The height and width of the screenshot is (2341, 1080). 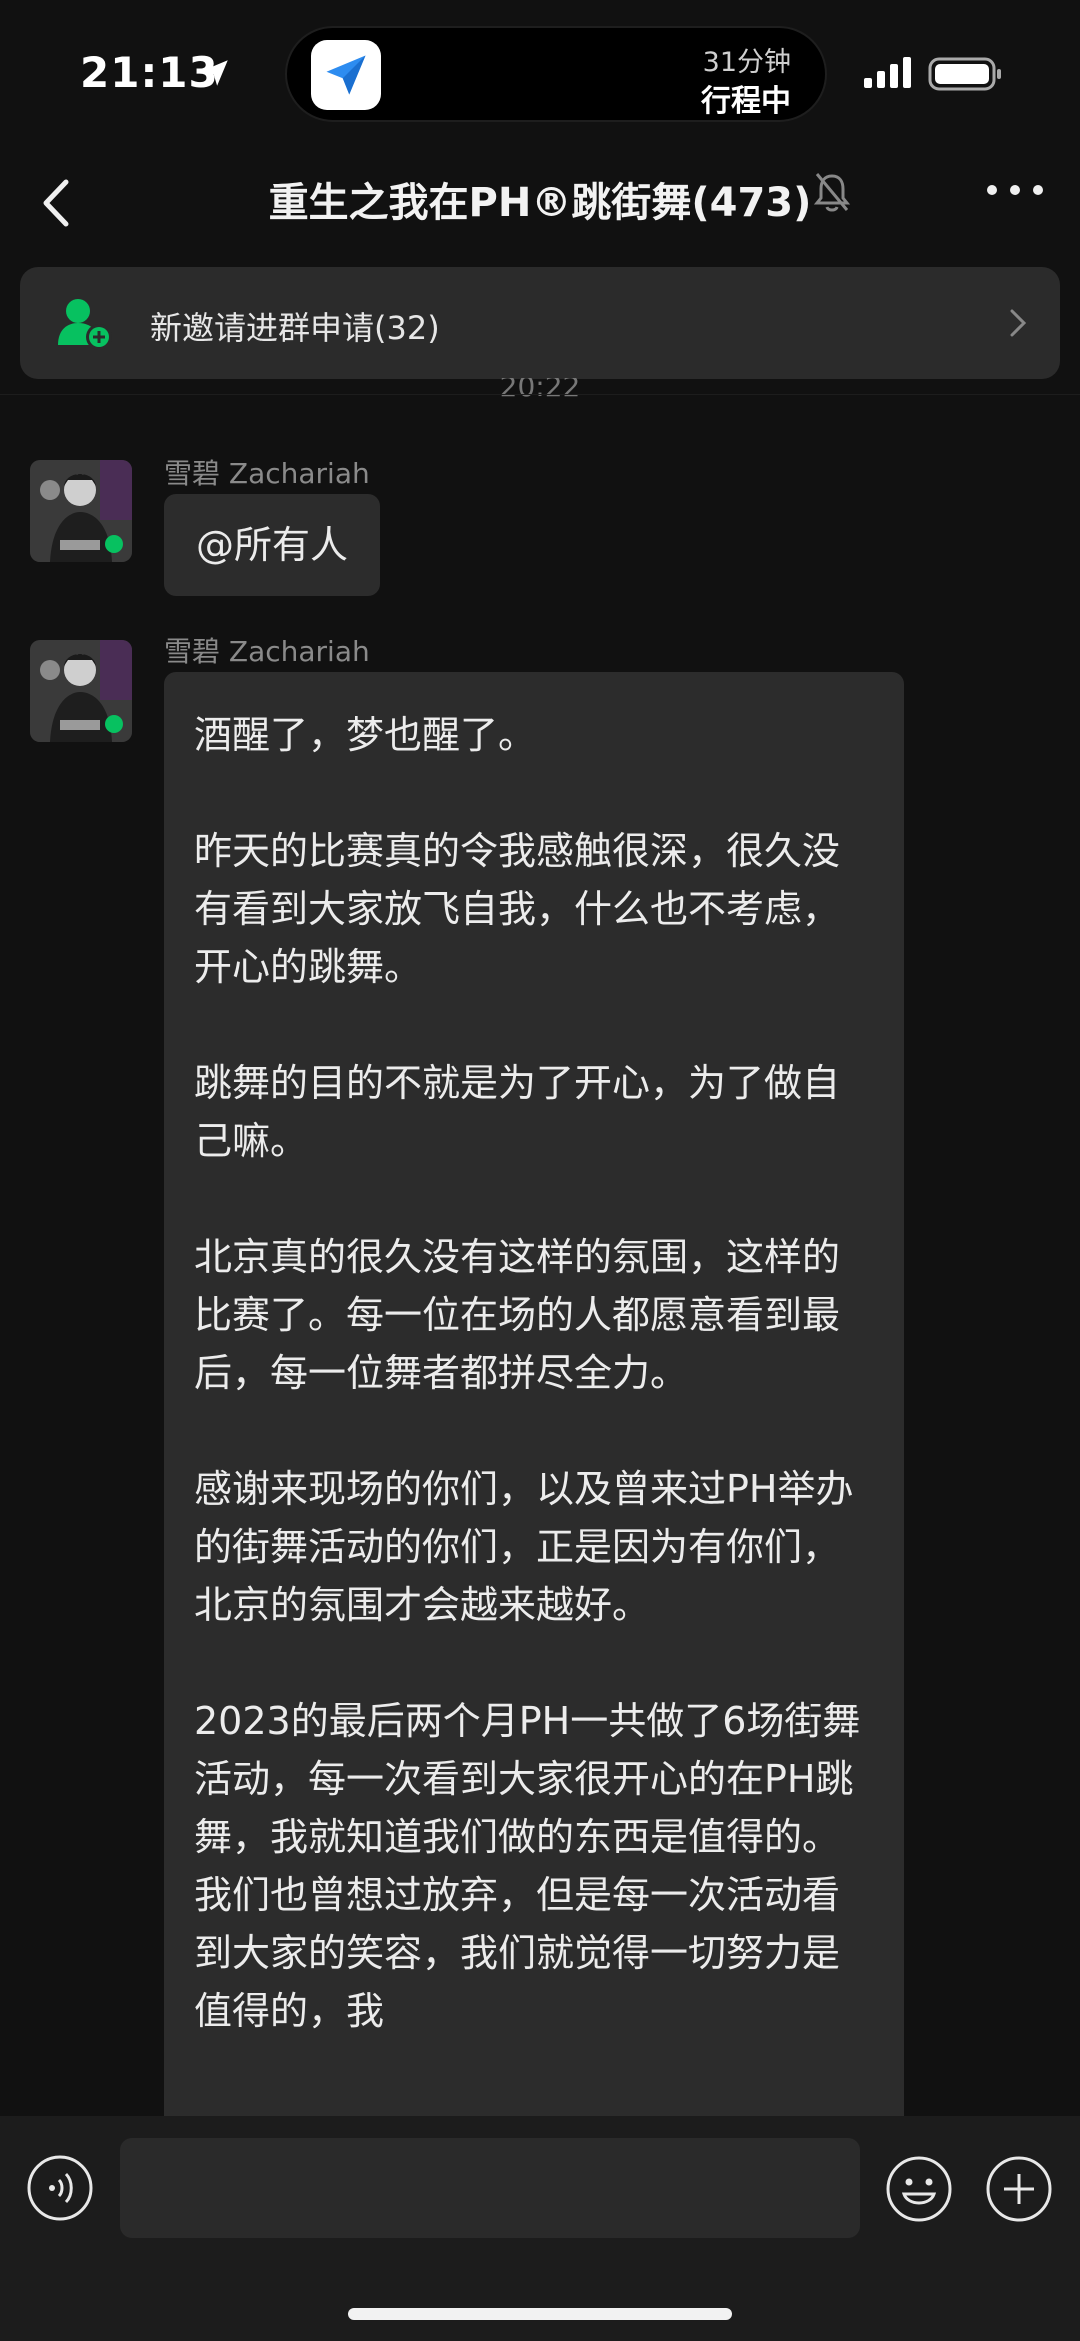 I want to click on home-indicator, so click(x=540, y=2314).